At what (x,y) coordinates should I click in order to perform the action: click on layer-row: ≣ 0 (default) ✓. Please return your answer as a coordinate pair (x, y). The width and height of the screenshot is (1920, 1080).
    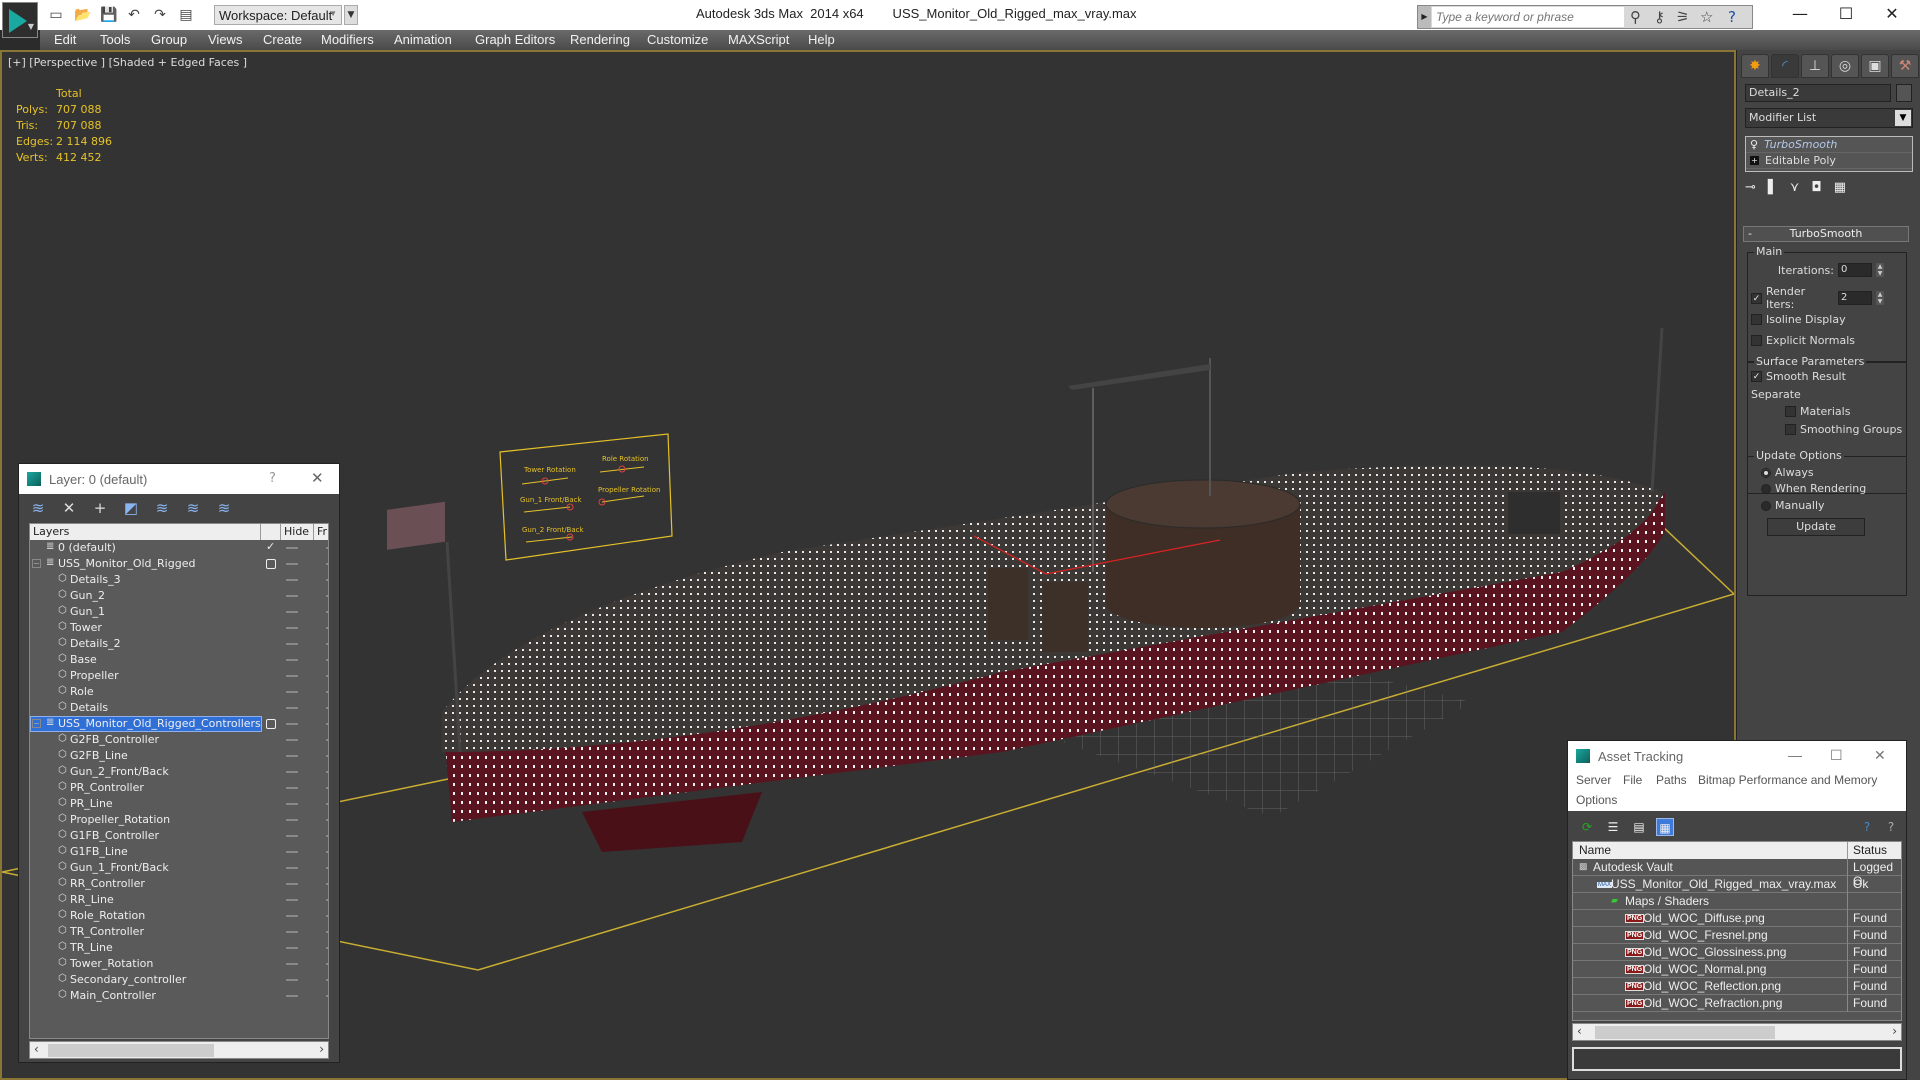
    Looking at the image, I should click on (179, 548).